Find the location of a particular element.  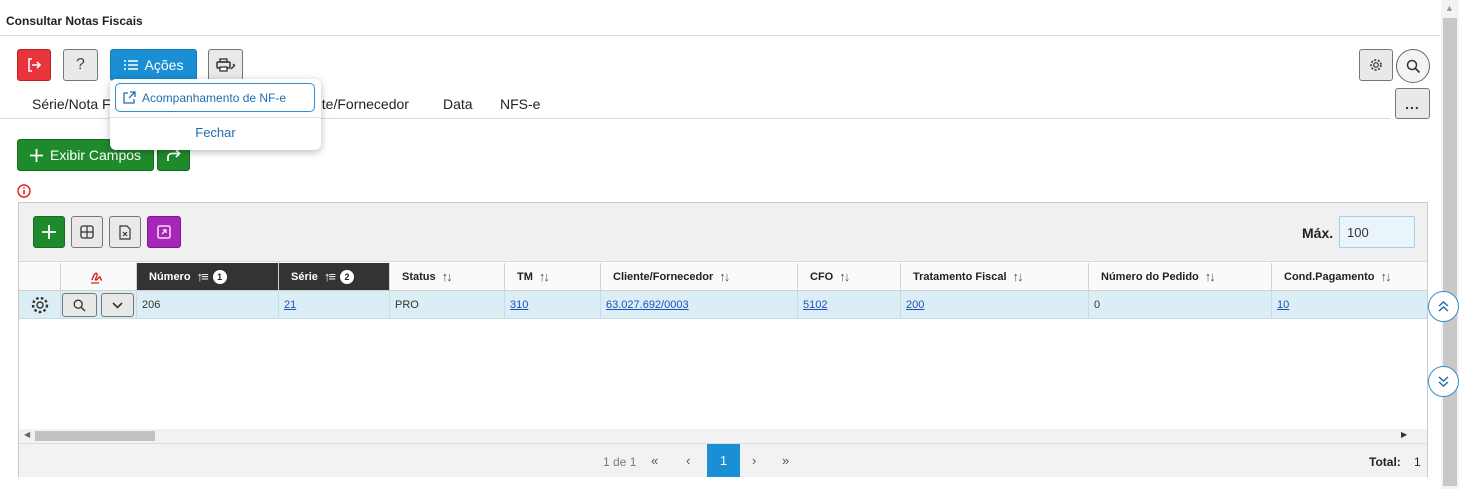

column-numero: Número ↑≡ 1 is located at coordinates (208, 277).